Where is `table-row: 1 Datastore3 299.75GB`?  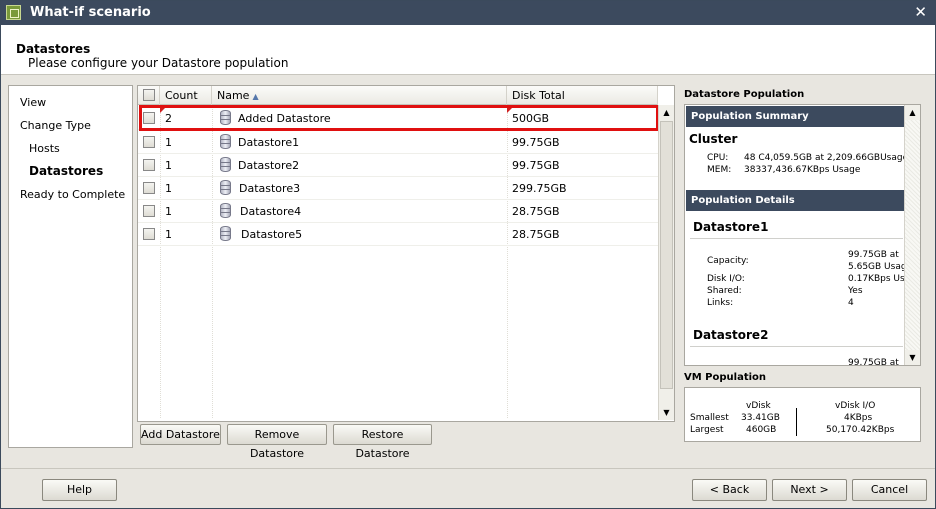 table-row: 1 Datastore3 299.75GB is located at coordinates (398, 188).